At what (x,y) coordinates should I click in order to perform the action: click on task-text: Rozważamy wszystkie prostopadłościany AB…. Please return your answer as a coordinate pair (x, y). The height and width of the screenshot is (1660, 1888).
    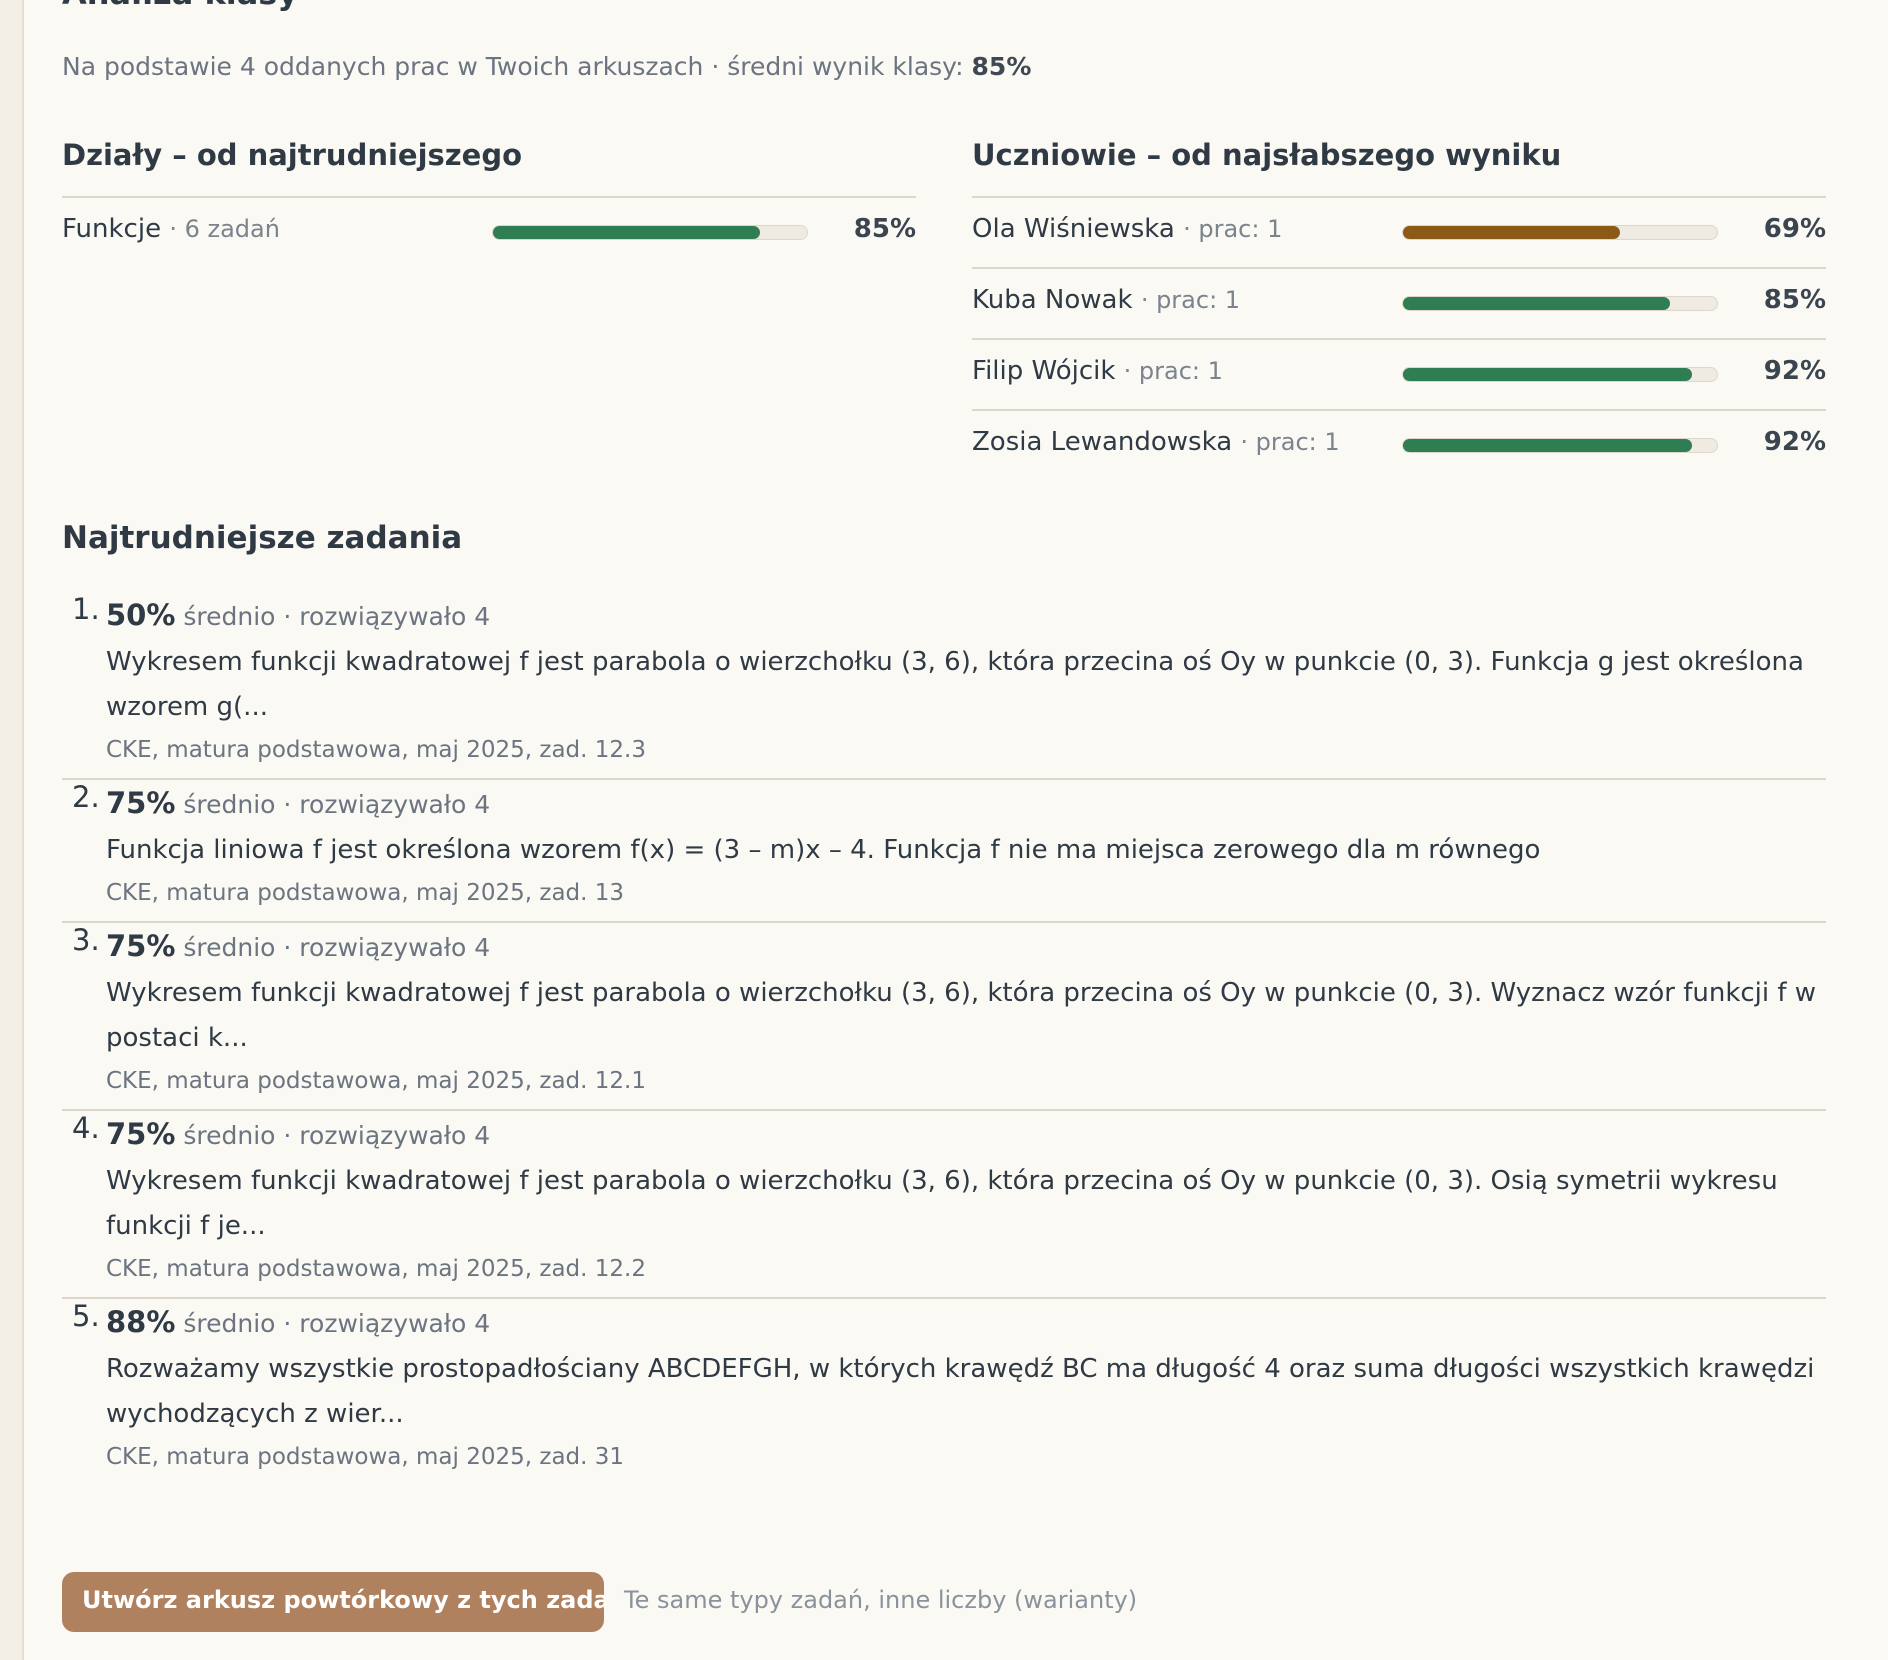
    Looking at the image, I should click on (960, 1391).